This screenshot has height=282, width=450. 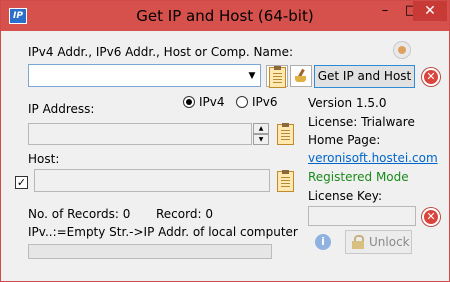 I want to click on broom-icon, so click(x=301, y=75).